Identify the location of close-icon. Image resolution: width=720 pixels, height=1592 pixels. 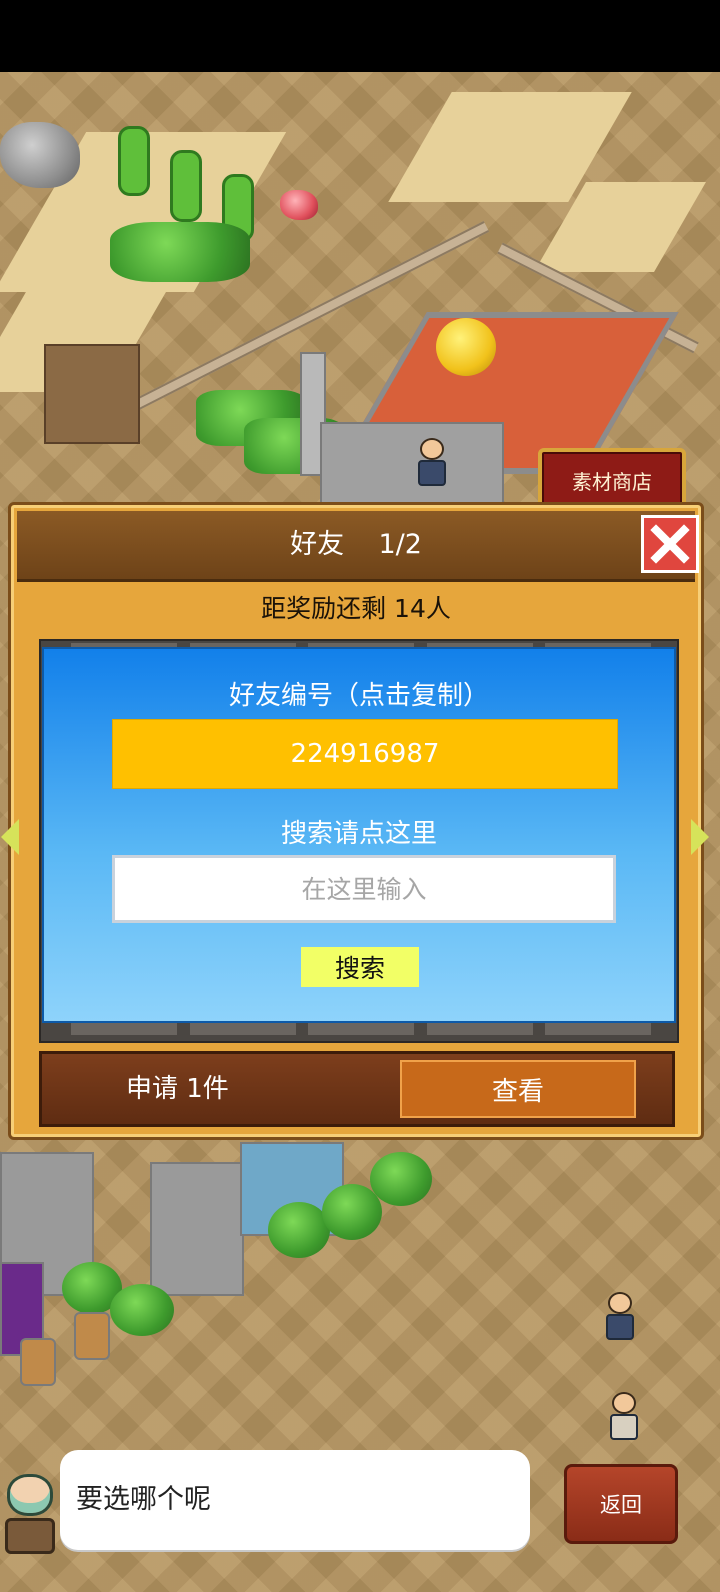
(670, 544).